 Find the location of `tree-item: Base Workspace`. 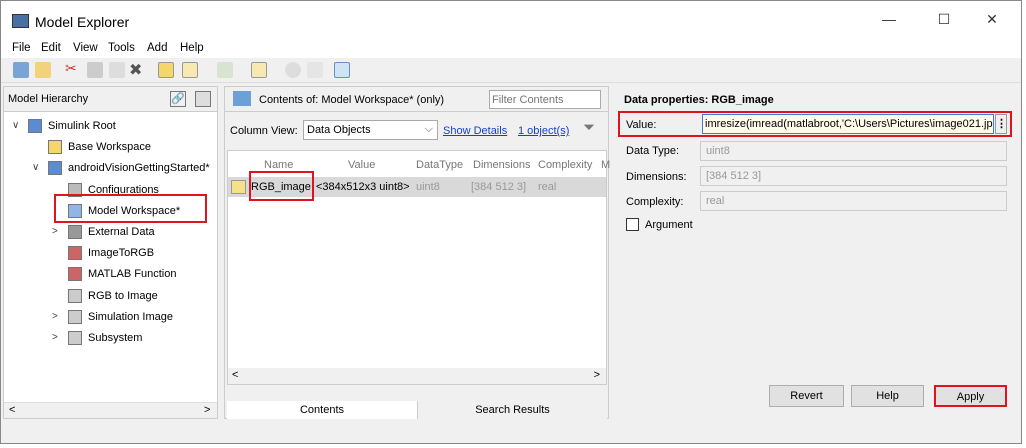

tree-item: Base Workspace is located at coordinates (99, 147).